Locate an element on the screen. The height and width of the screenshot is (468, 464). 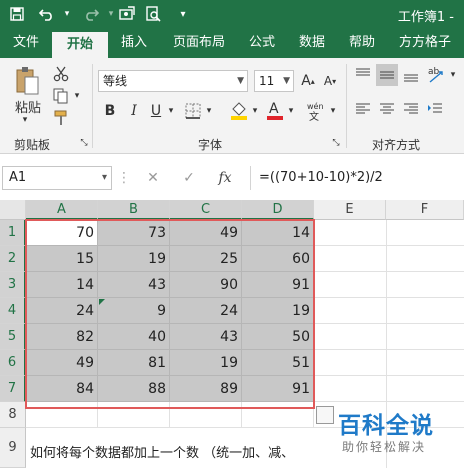
row-header-4: 4 is located at coordinates (13, 311).